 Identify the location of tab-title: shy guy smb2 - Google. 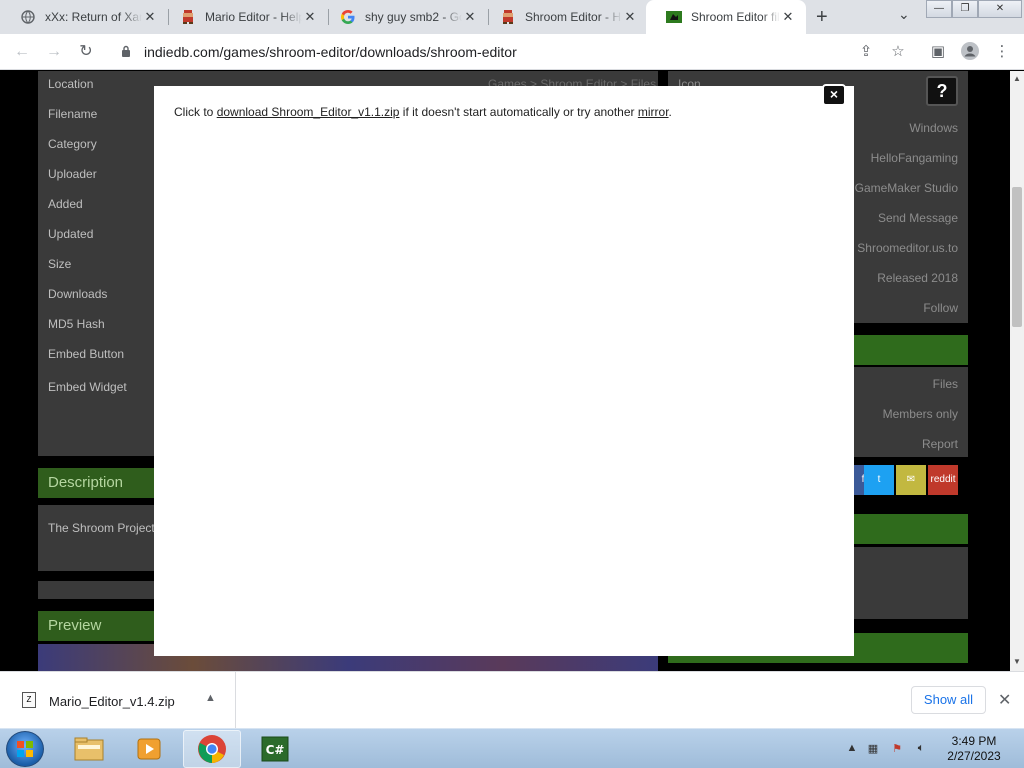
(413, 17).